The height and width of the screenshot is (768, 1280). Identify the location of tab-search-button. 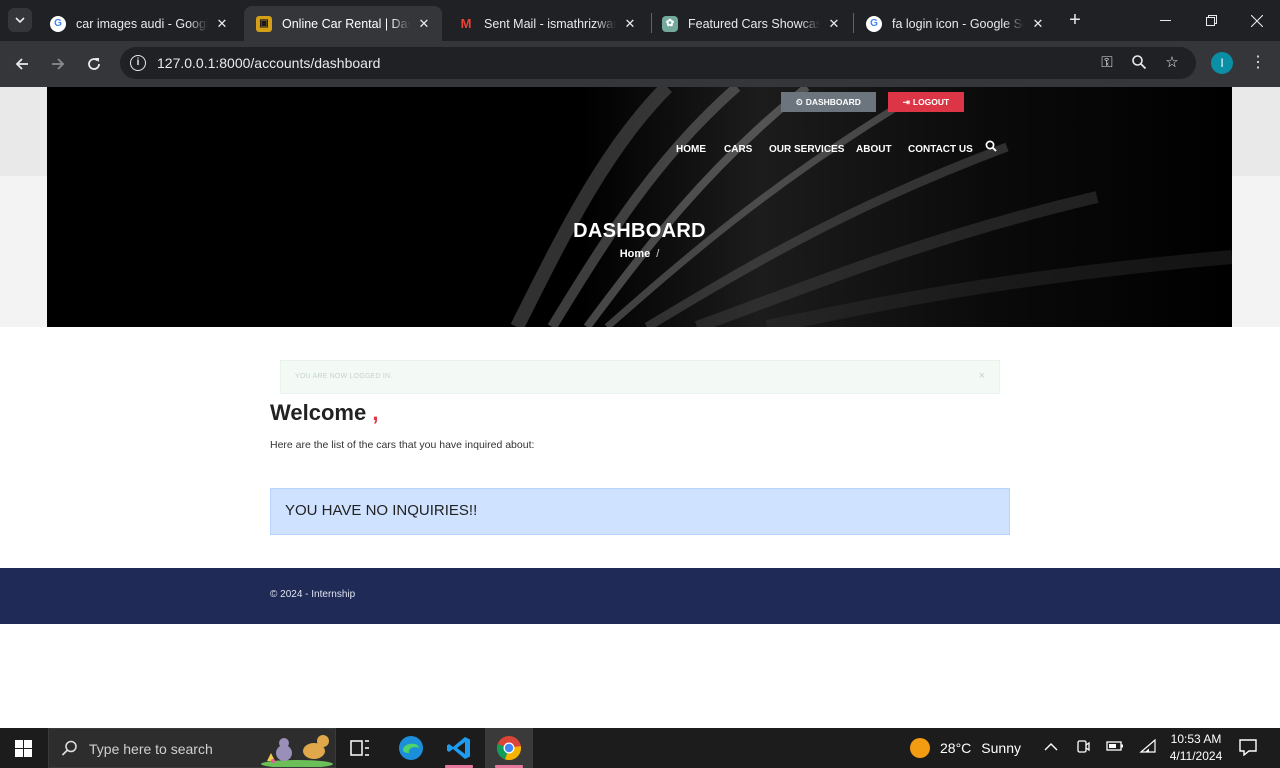
(20, 20).